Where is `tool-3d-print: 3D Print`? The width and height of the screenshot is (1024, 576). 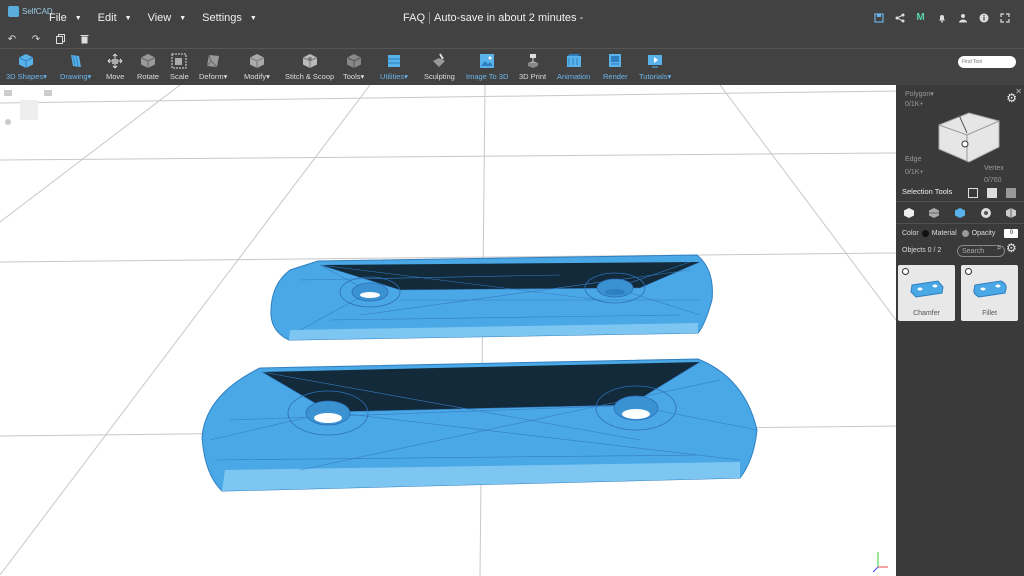
tool-3d-print: 3D Print is located at coordinates (532, 67).